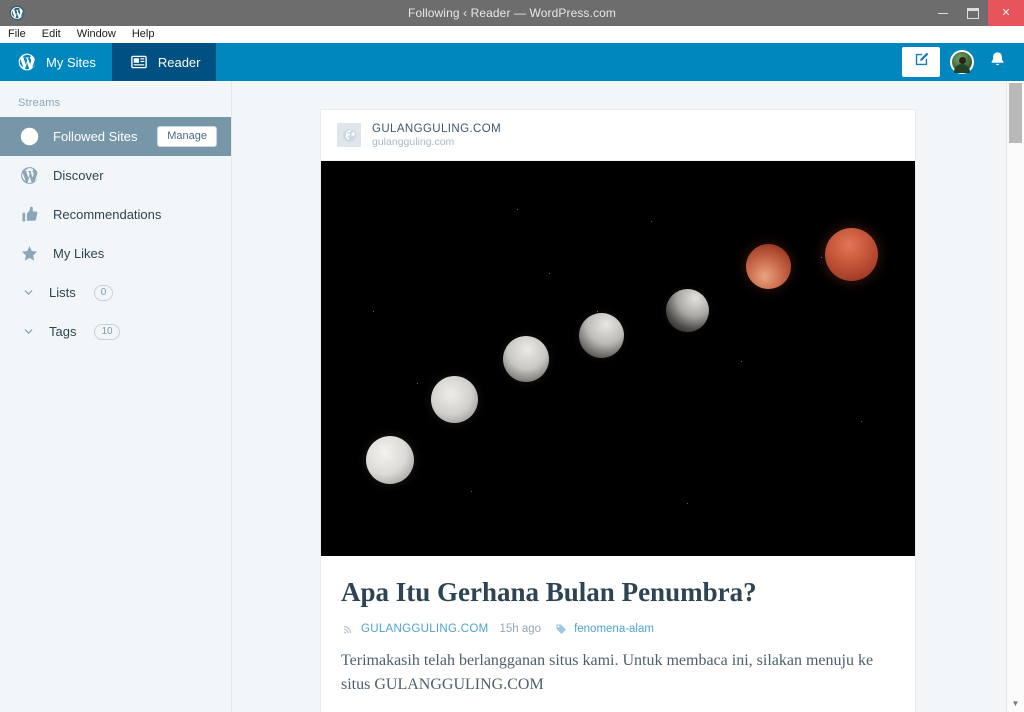 This screenshot has width=1024, height=712. I want to click on tab-reader: Reader, so click(164, 62).